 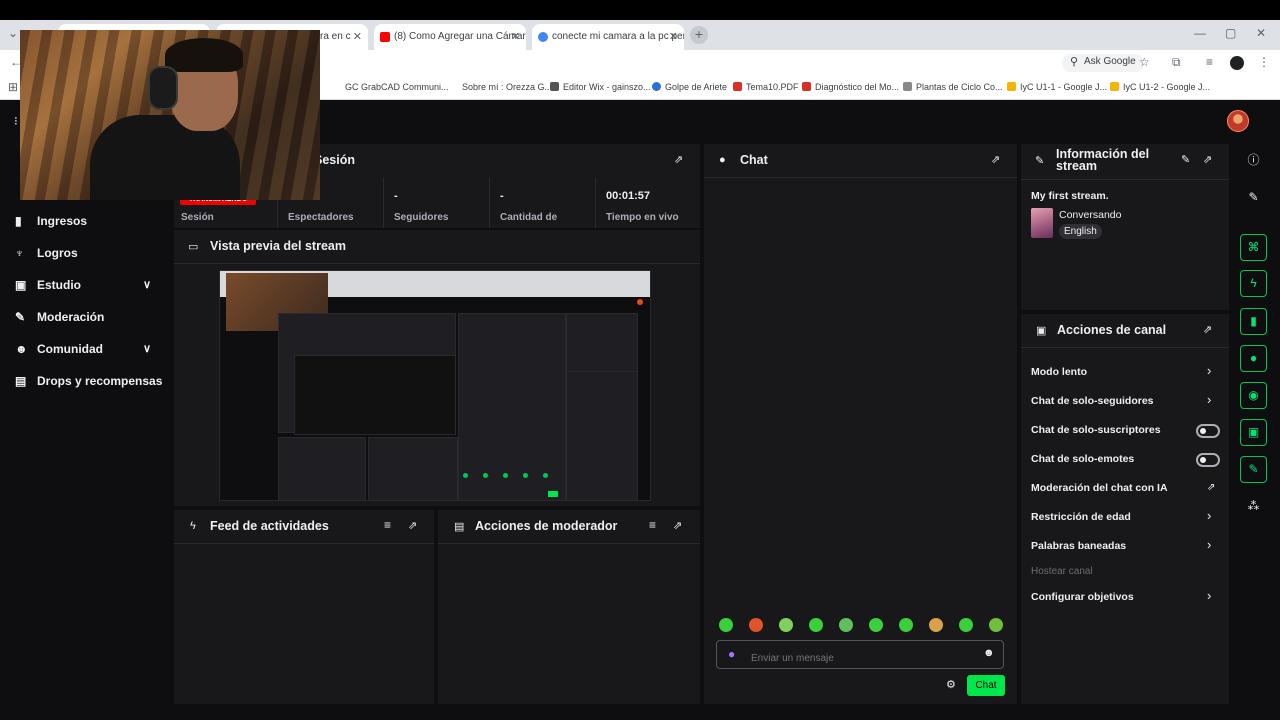 What do you see at coordinates (1230, 33) in the screenshot?
I see `maximize-icon: ▢` at bounding box center [1230, 33].